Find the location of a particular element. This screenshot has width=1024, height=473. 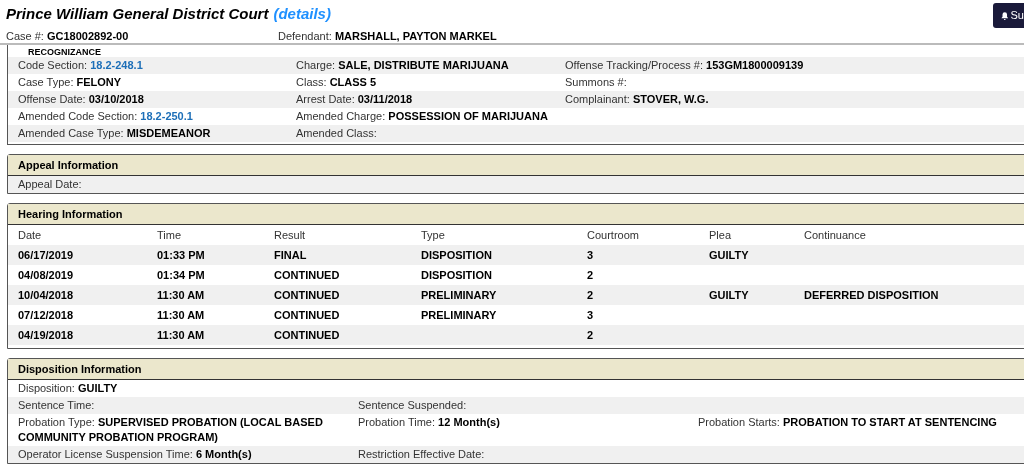

field-text: Summons #: is located at coordinates (596, 82).